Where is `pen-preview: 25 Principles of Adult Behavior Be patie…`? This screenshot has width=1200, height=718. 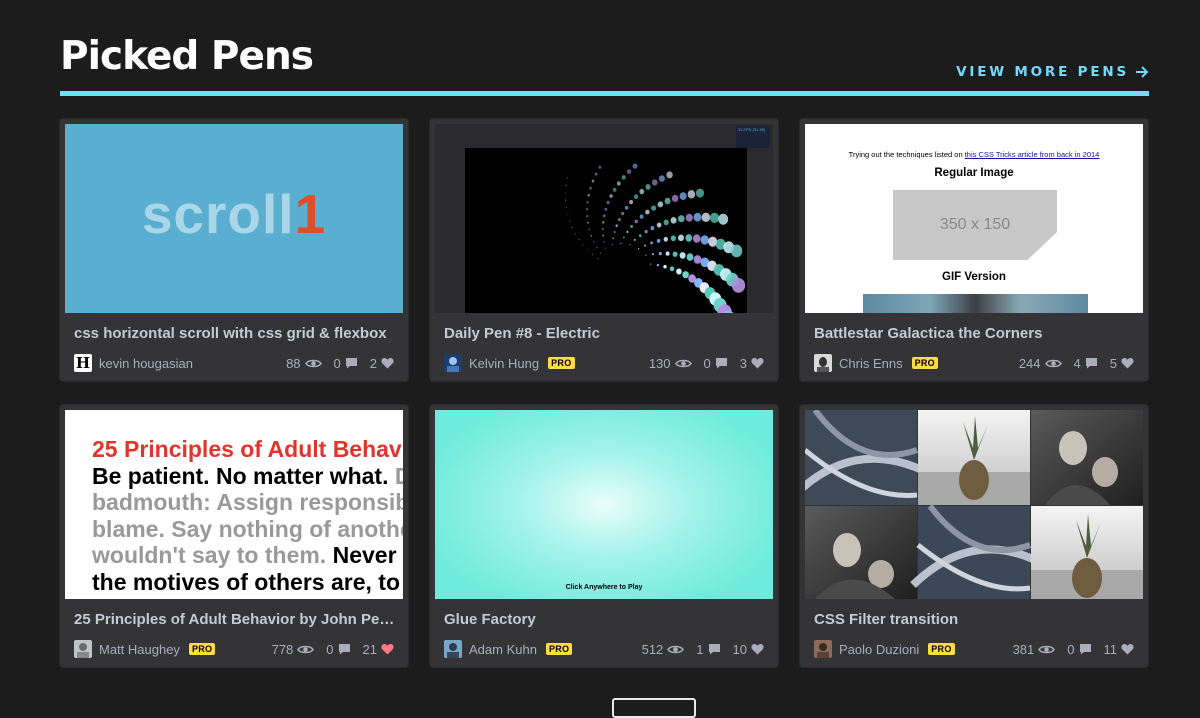
pen-preview: 25 Principles of Adult Behavior Be patie… is located at coordinates (234, 504).